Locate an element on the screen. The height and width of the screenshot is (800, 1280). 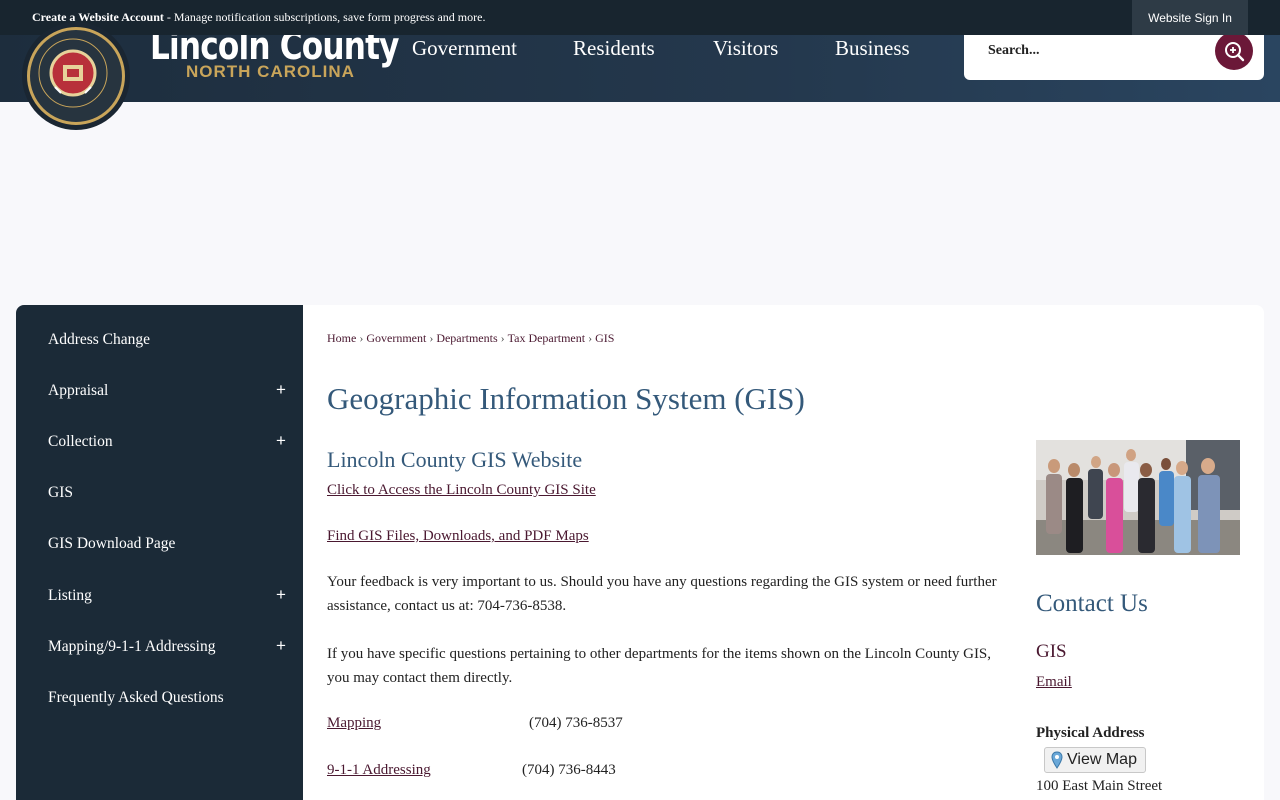
county-seal-logo is located at coordinates (76, 76).